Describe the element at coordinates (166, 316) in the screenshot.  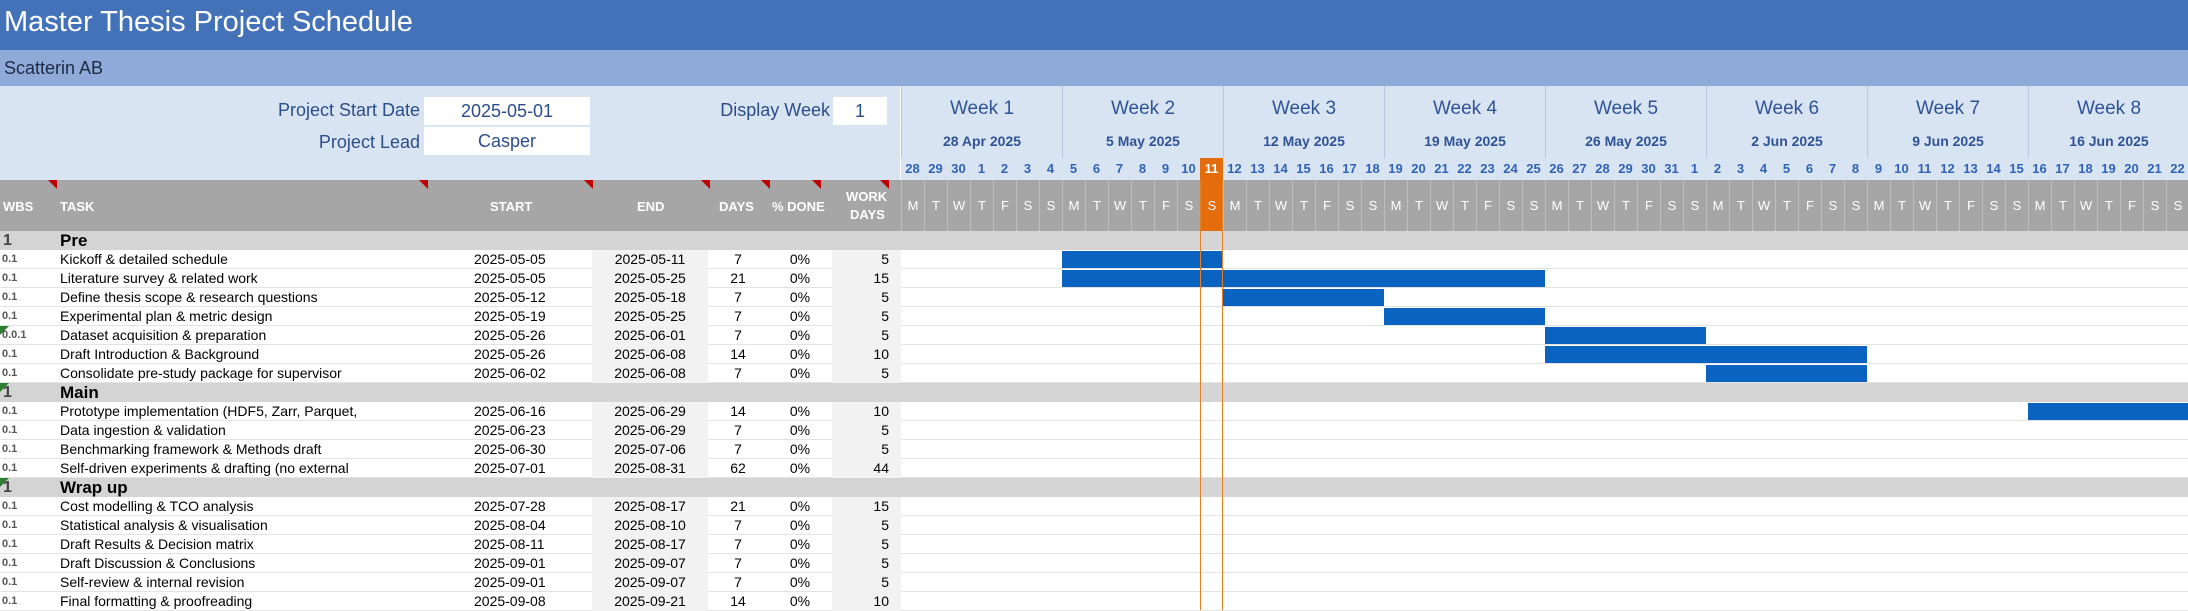
I see `task-name: Experimental plan & metric design` at that location.